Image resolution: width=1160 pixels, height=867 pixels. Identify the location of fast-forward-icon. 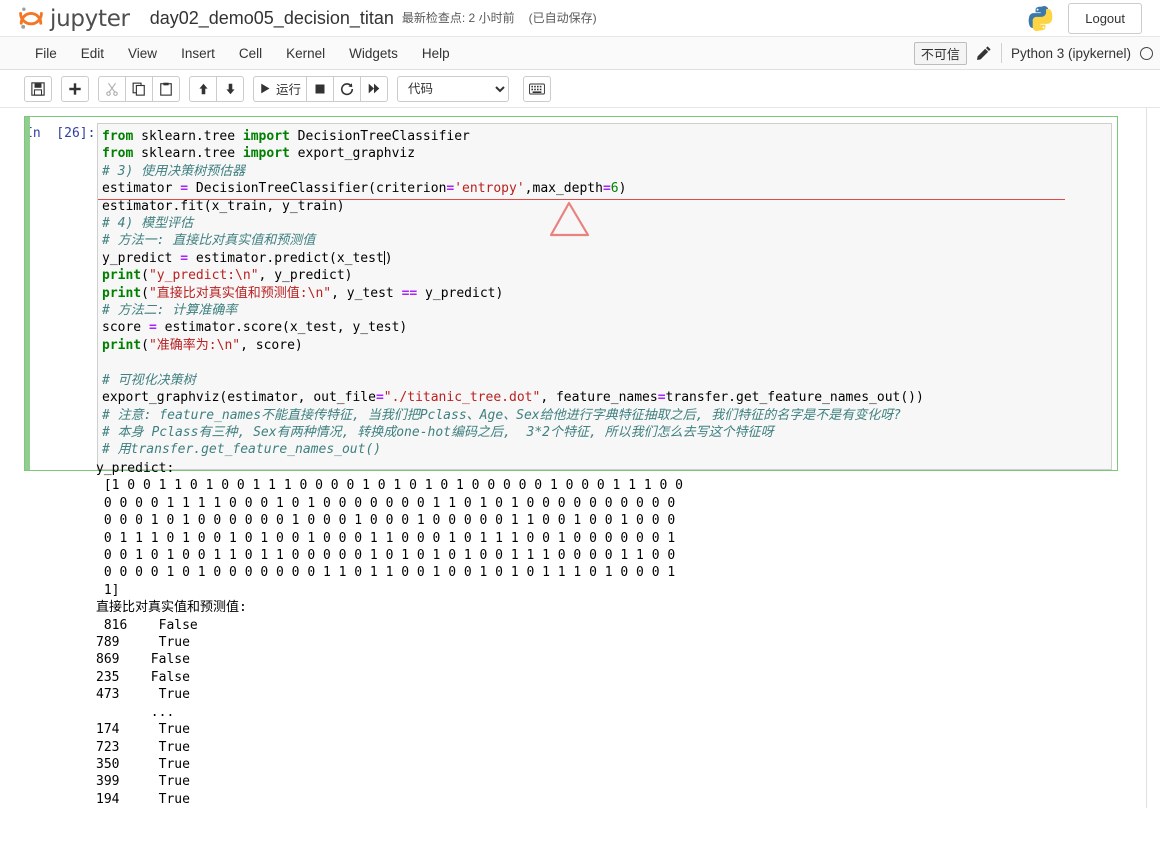
(374, 88).